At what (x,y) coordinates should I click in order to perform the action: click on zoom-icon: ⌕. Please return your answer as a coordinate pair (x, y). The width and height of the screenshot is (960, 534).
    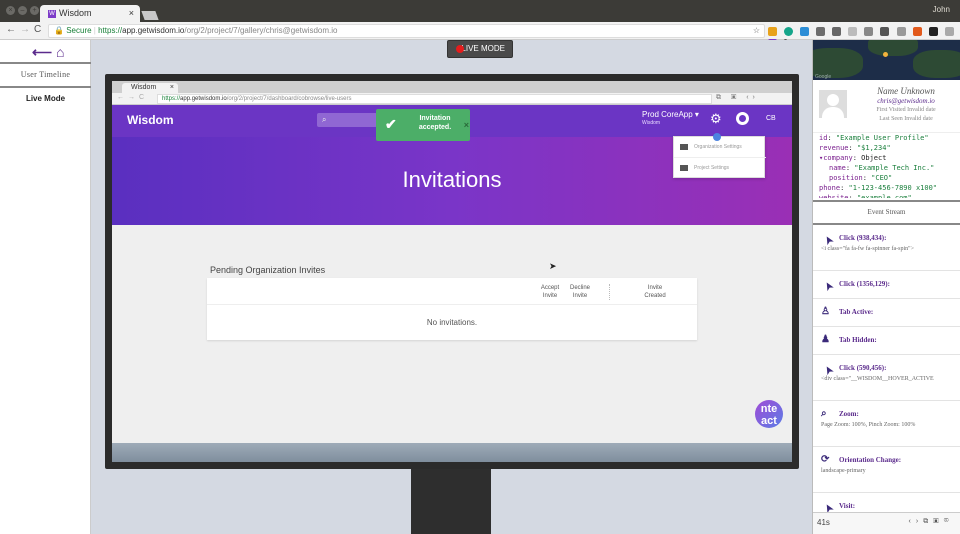
    Looking at the image, I should click on (824, 413).